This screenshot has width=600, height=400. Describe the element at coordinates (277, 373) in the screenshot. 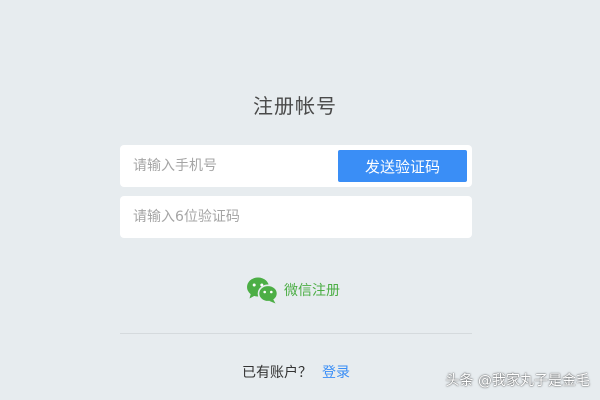

I see `login-prompt-text: 已有账户？` at that location.